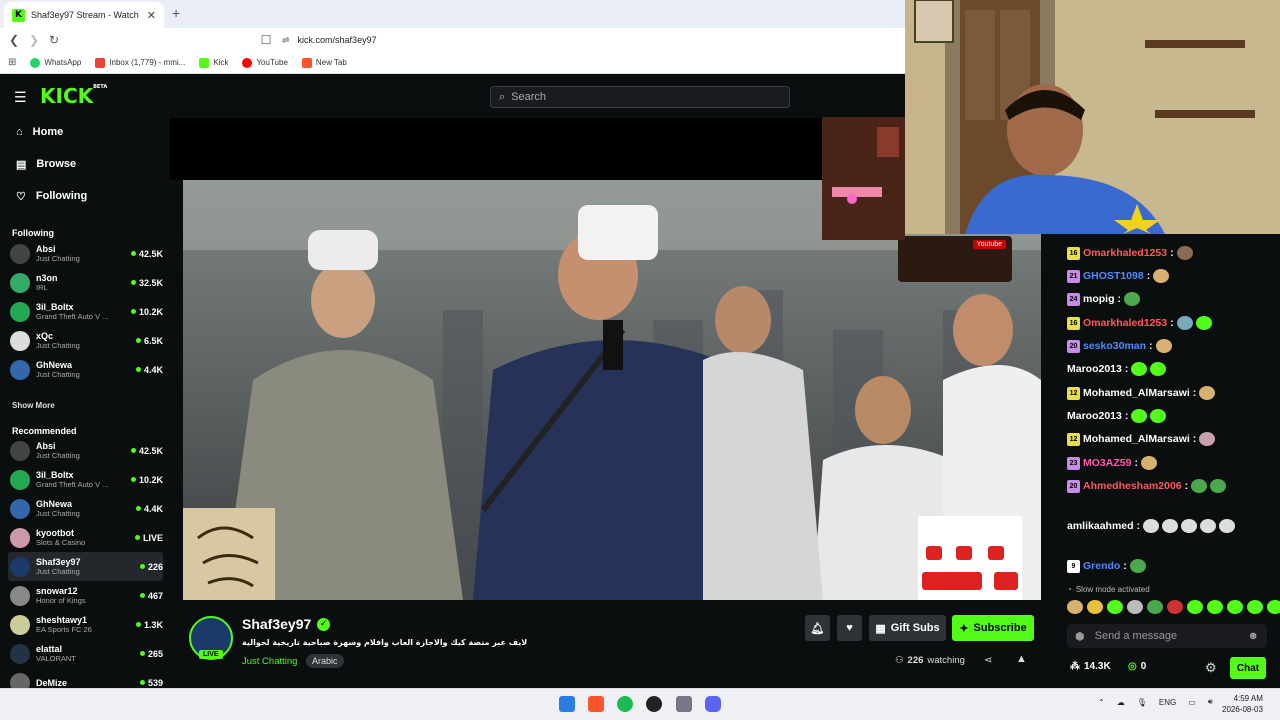 Image resolution: width=1280 pixels, height=720 pixels. Describe the element at coordinates (324, 62) in the screenshot. I see `bookmark-new-tab: New Tab` at that location.